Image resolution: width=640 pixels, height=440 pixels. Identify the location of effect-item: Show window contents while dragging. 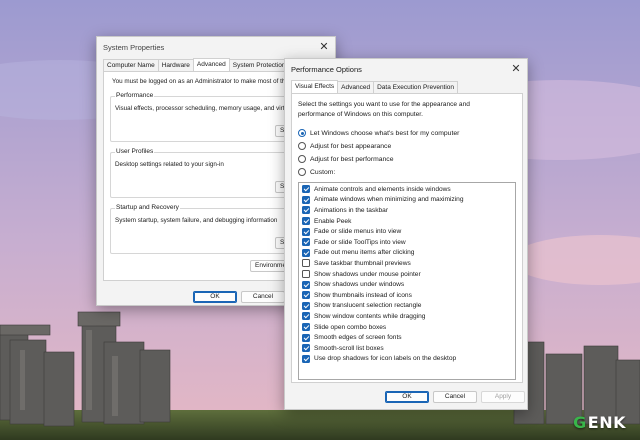
(407, 316).